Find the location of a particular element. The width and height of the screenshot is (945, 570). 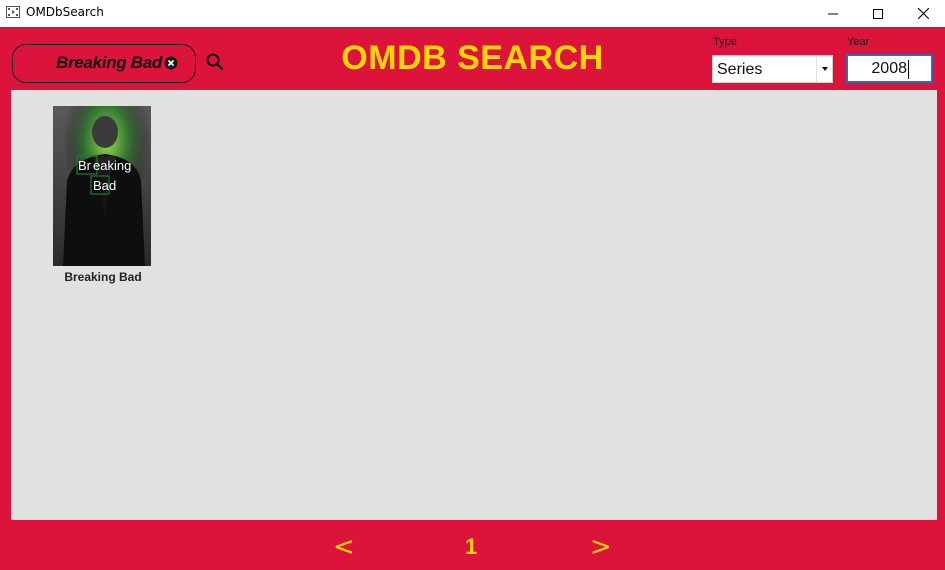

window-titlebar: OMDbSearch is located at coordinates (472, 13).